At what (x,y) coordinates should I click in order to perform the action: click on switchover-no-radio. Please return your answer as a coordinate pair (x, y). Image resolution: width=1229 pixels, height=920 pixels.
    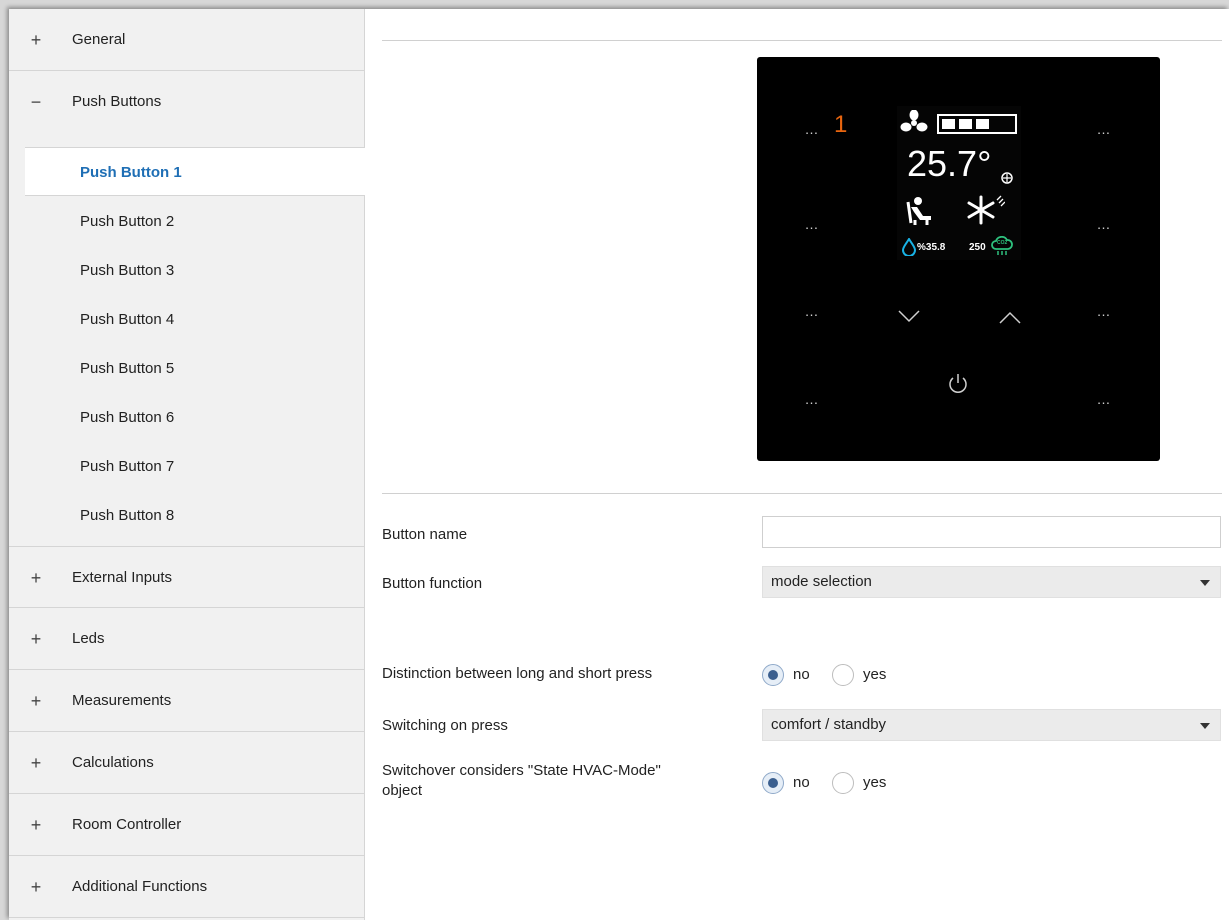
    Looking at the image, I should click on (773, 783).